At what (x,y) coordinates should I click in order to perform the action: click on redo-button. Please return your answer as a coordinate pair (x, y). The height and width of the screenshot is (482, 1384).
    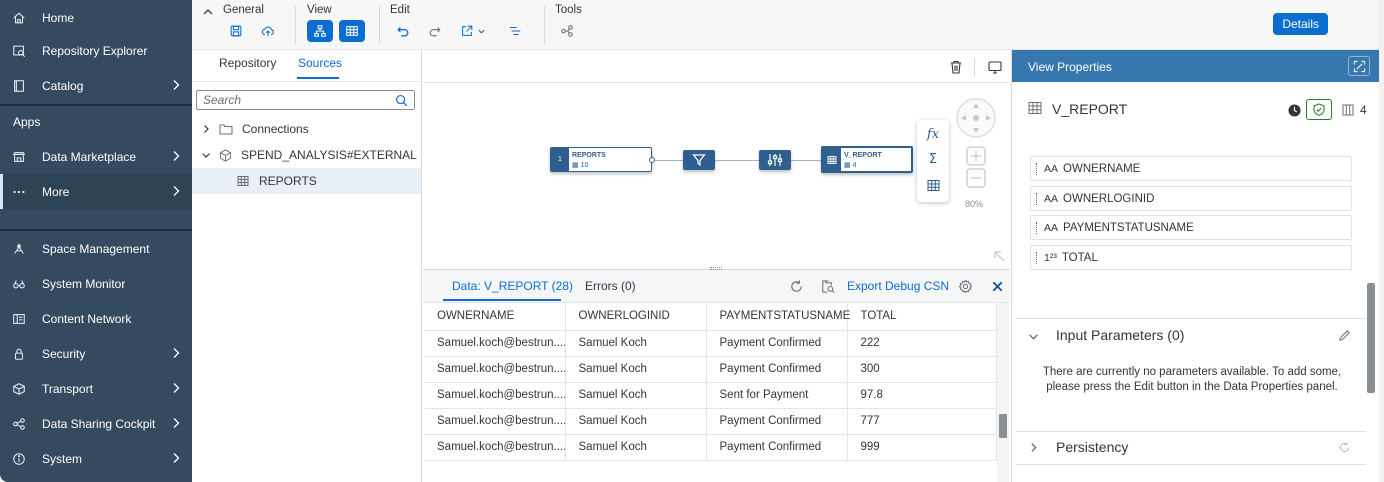
    Looking at the image, I should click on (435, 31).